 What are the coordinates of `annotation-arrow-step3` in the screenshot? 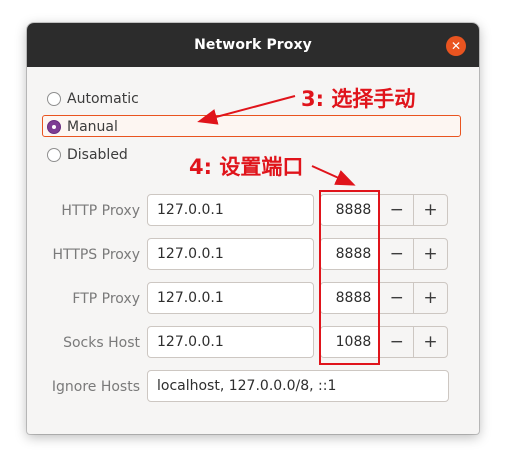 It's located at (246, 110).